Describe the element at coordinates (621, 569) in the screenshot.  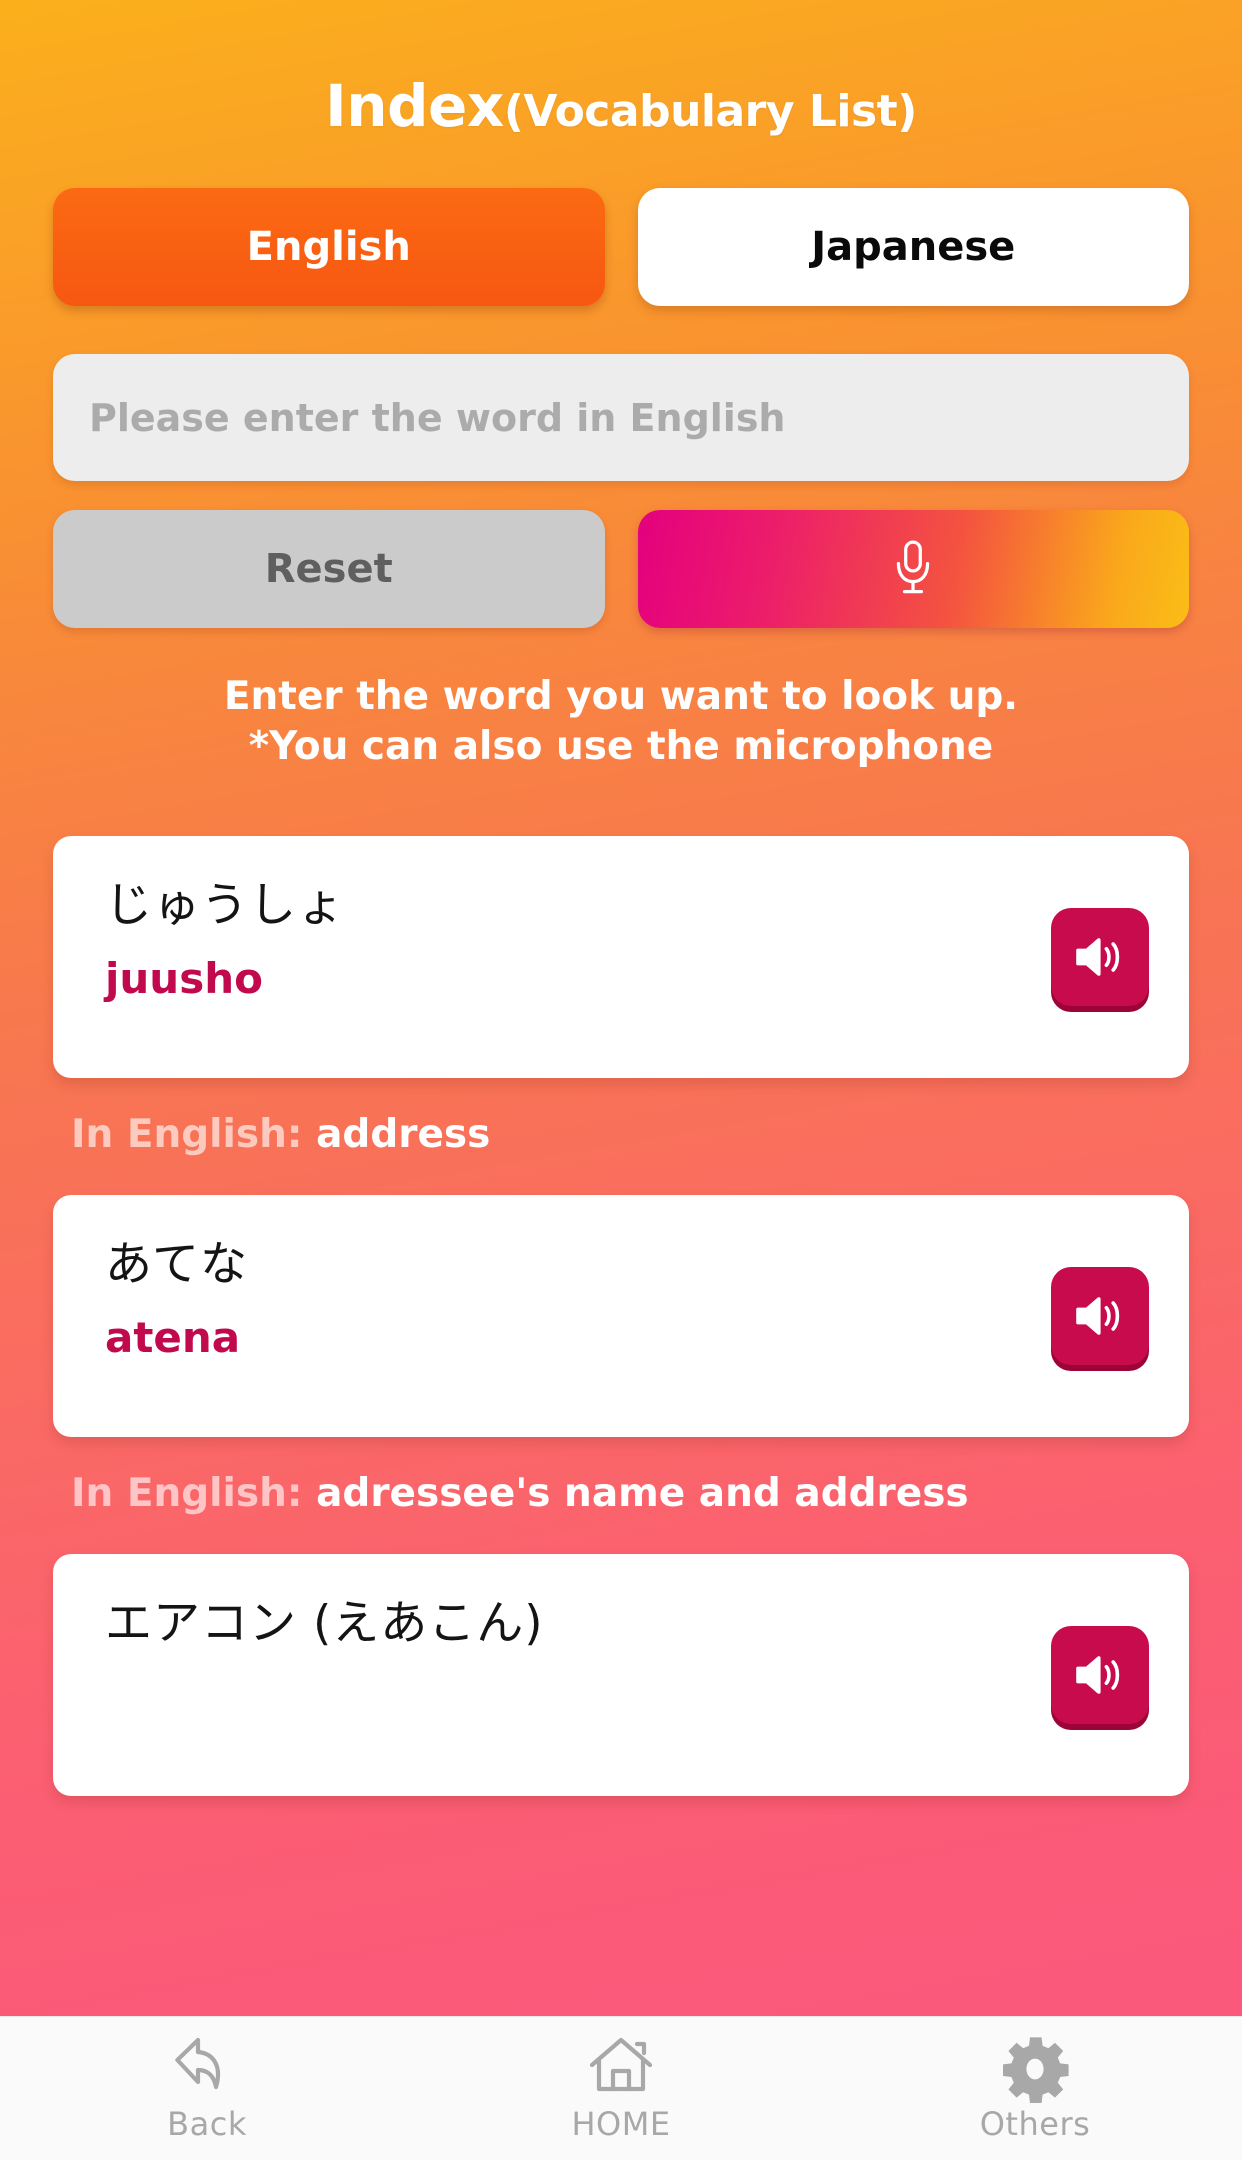
I see `action-button-row: Reset` at that location.